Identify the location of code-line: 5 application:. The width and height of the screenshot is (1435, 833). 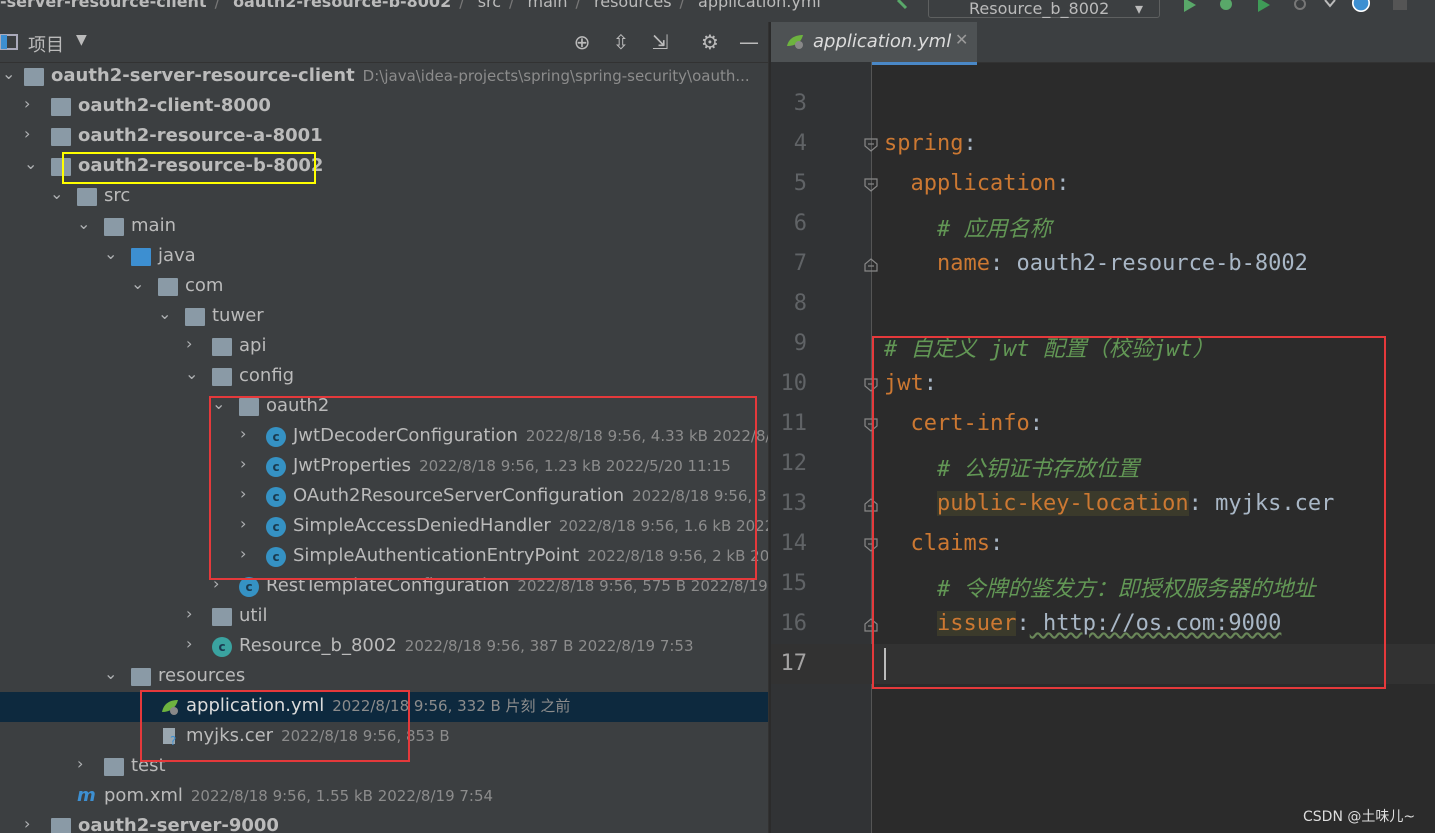
(1103, 184).